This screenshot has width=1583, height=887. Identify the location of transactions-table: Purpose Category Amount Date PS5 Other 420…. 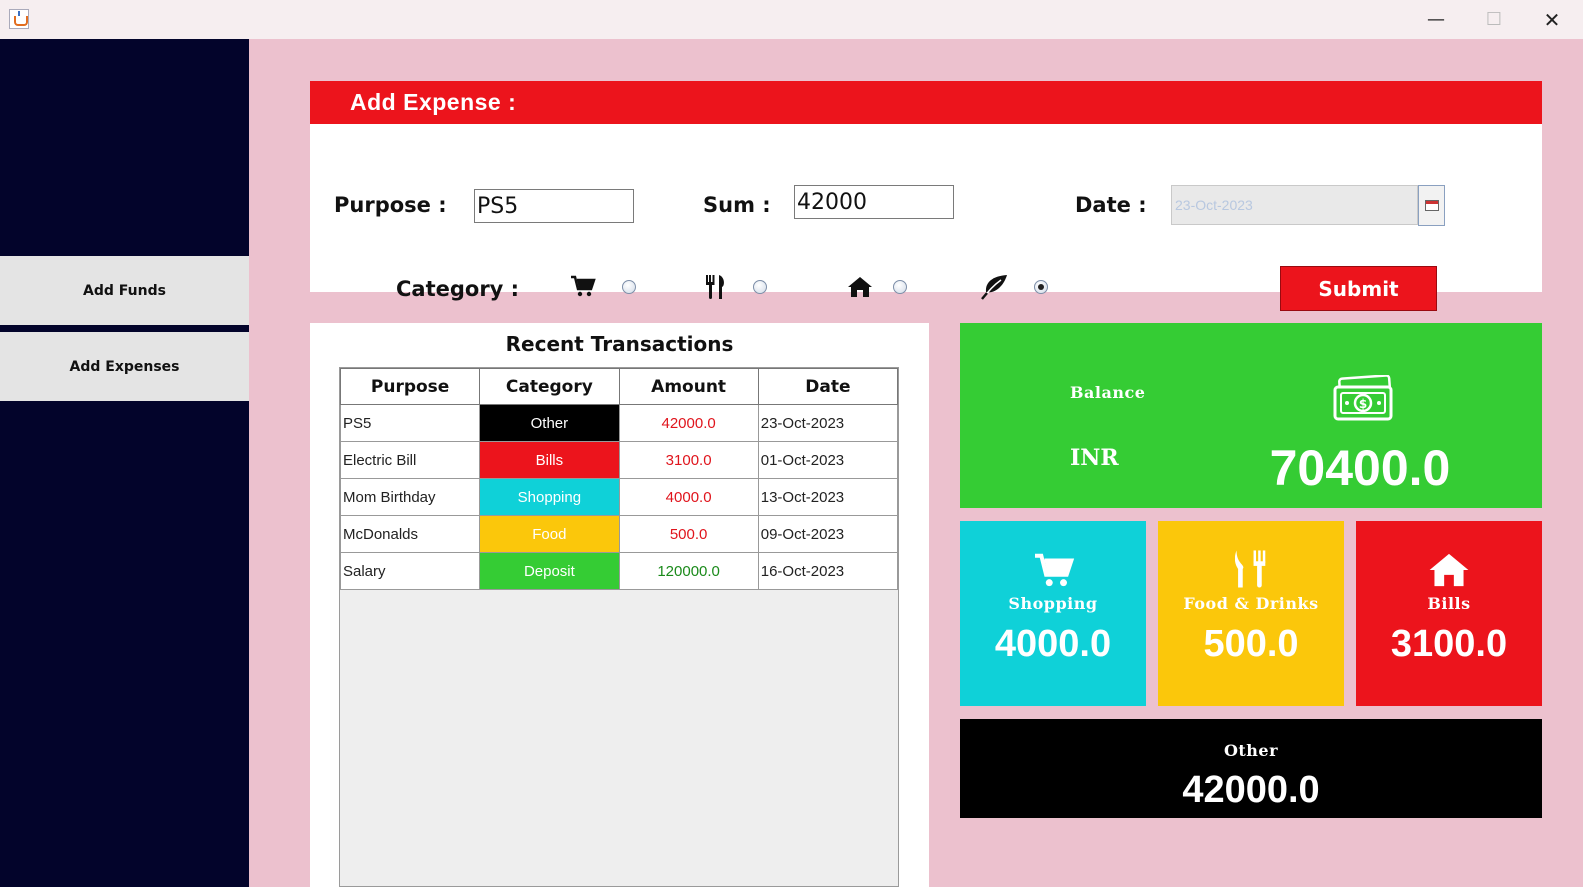
(619, 479).